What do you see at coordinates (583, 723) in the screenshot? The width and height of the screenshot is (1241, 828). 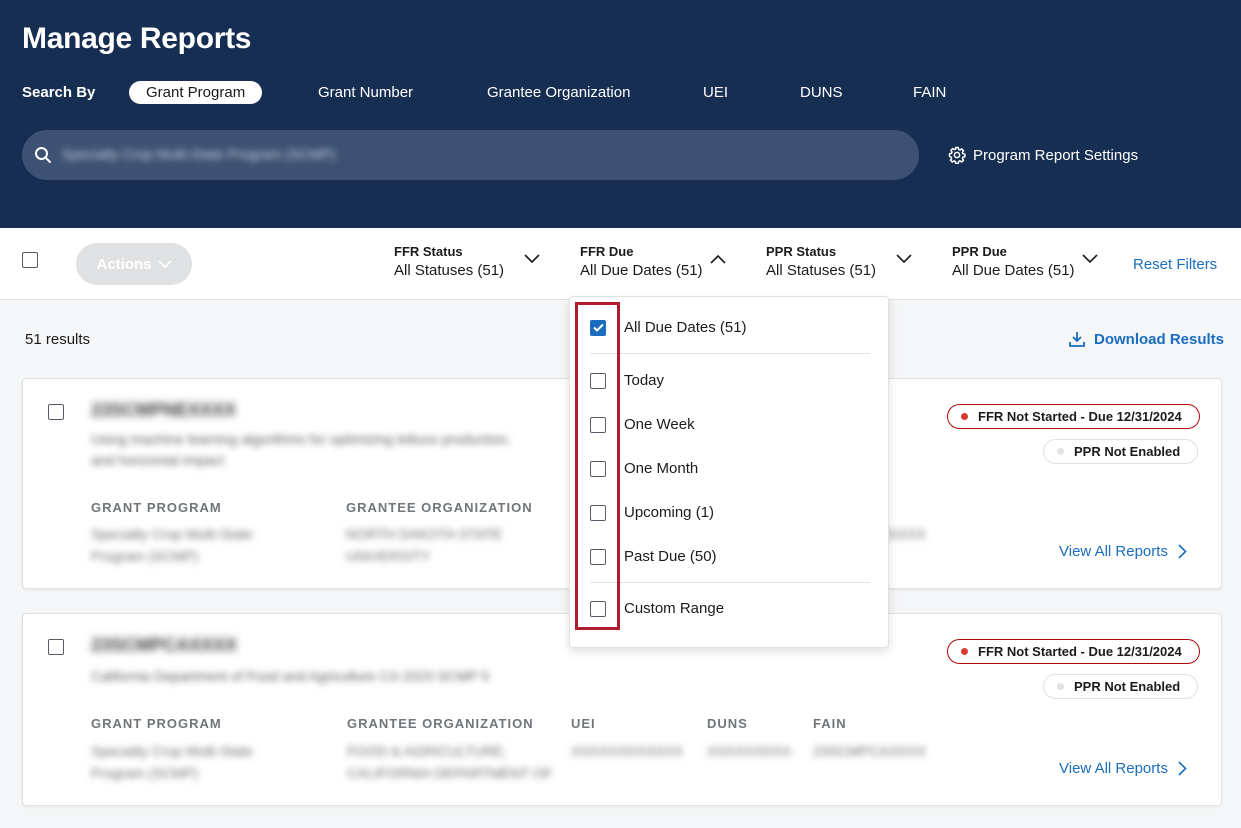 I see `uei-label: UEI` at bounding box center [583, 723].